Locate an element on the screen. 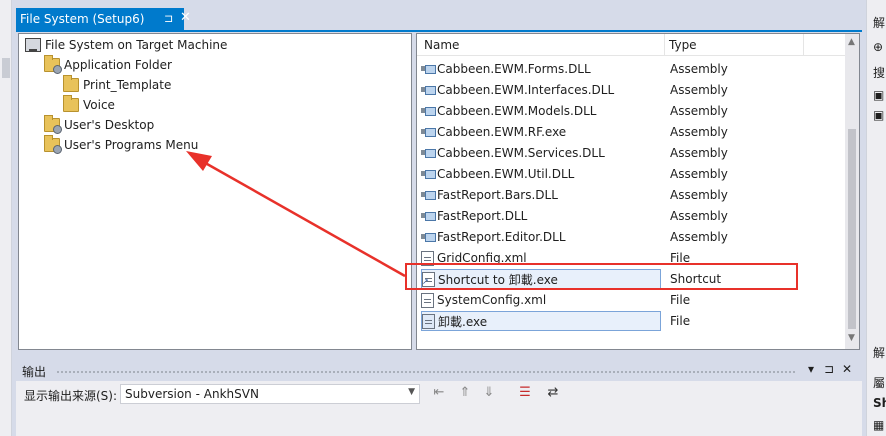 The image size is (886, 436). chevron-down-icon: ▾ is located at coordinates (811, 369).